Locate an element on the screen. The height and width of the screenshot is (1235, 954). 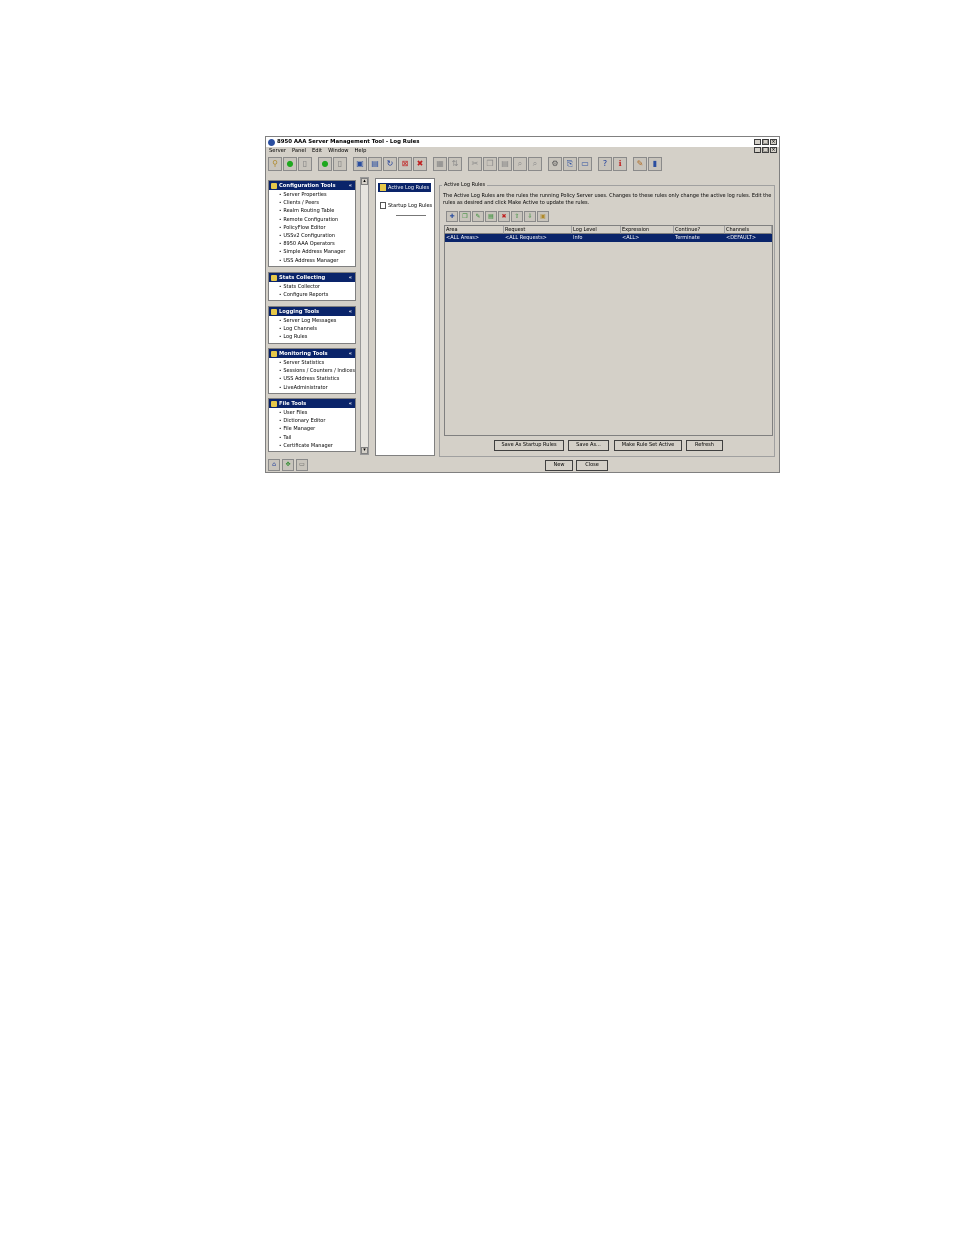
find-next-icon: ⌕ is located at coordinates (535, 164).